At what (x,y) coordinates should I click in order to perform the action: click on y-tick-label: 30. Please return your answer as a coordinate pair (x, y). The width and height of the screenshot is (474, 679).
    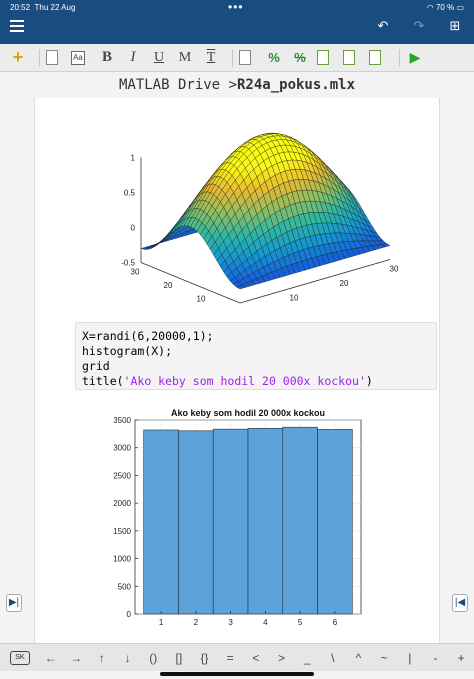
    Looking at the image, I should click on (135, 272).